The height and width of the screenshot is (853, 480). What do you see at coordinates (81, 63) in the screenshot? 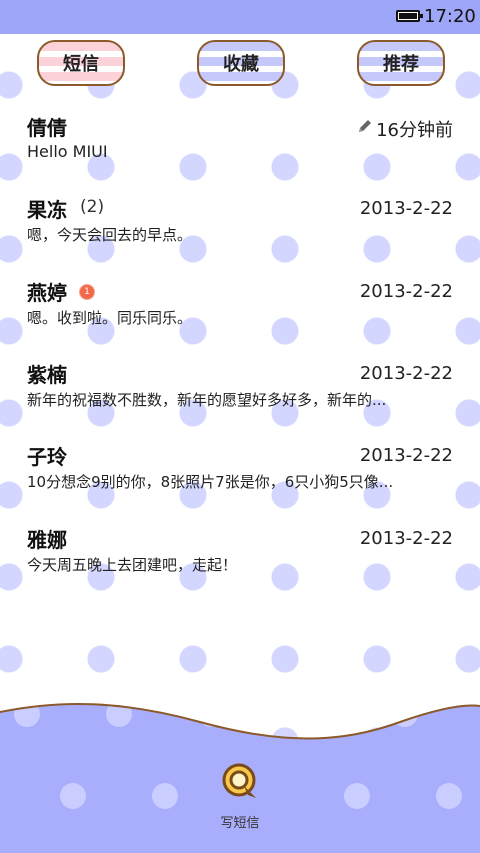
I see `tab-sms: 短信` at bounding box center [81, 63].